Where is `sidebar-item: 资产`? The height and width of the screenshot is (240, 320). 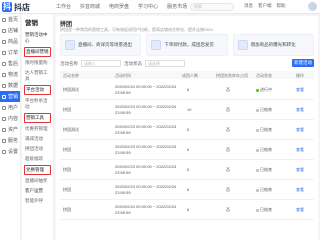
sidebar-item: 资产 is located at coordinates (10, 129).